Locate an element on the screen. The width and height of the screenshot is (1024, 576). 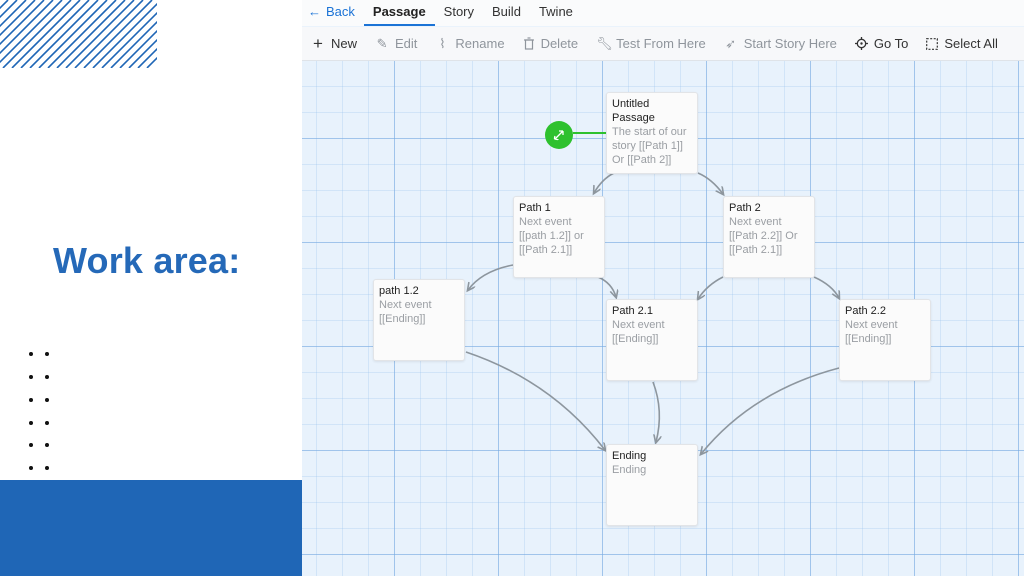
edit-button: ✎ Edit is located at coordinates (396, 44).